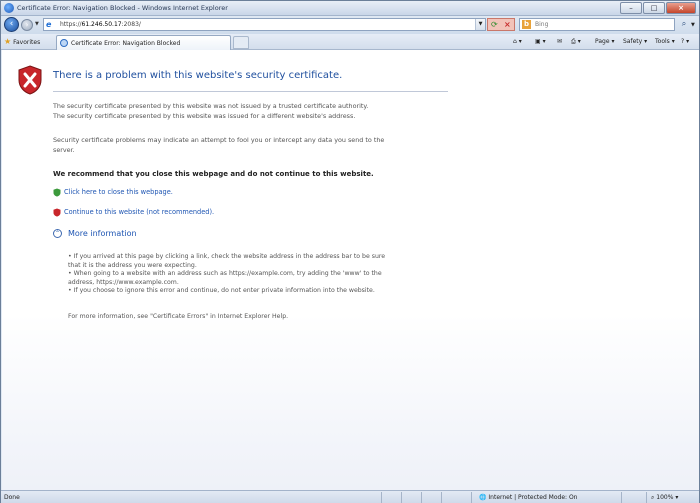 This screenshot has width=700, height=503. What do you see at coordinates (604, 41) in the screenshot?
I see `page-menu: Page ▾` at bounding box center [604, 41].